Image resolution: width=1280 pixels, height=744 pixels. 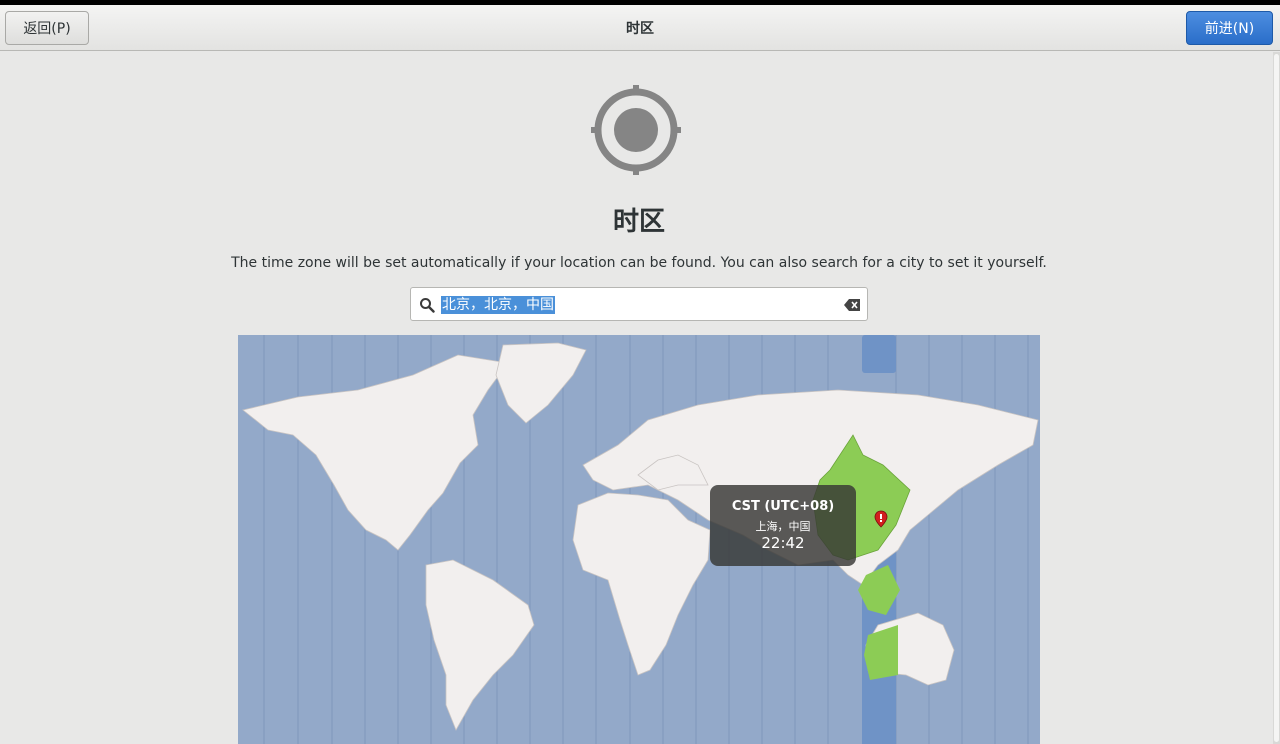 What do you see at coordinates (783, 543) in the screenshot?
I see `tooltip-time: 22:42` at bounding box center [783, 543].